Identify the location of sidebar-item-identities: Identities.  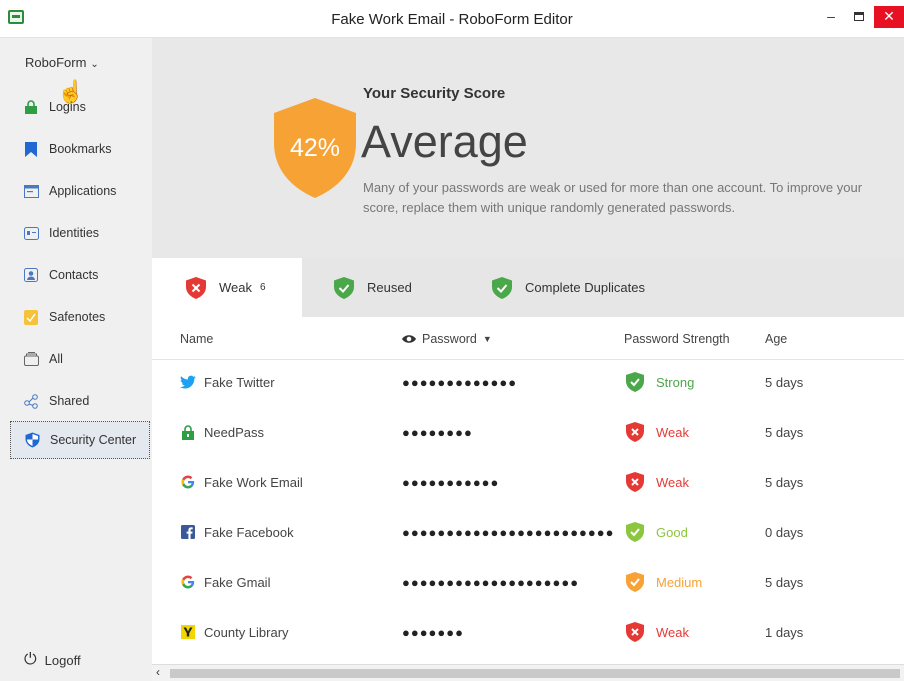
(80, 233).